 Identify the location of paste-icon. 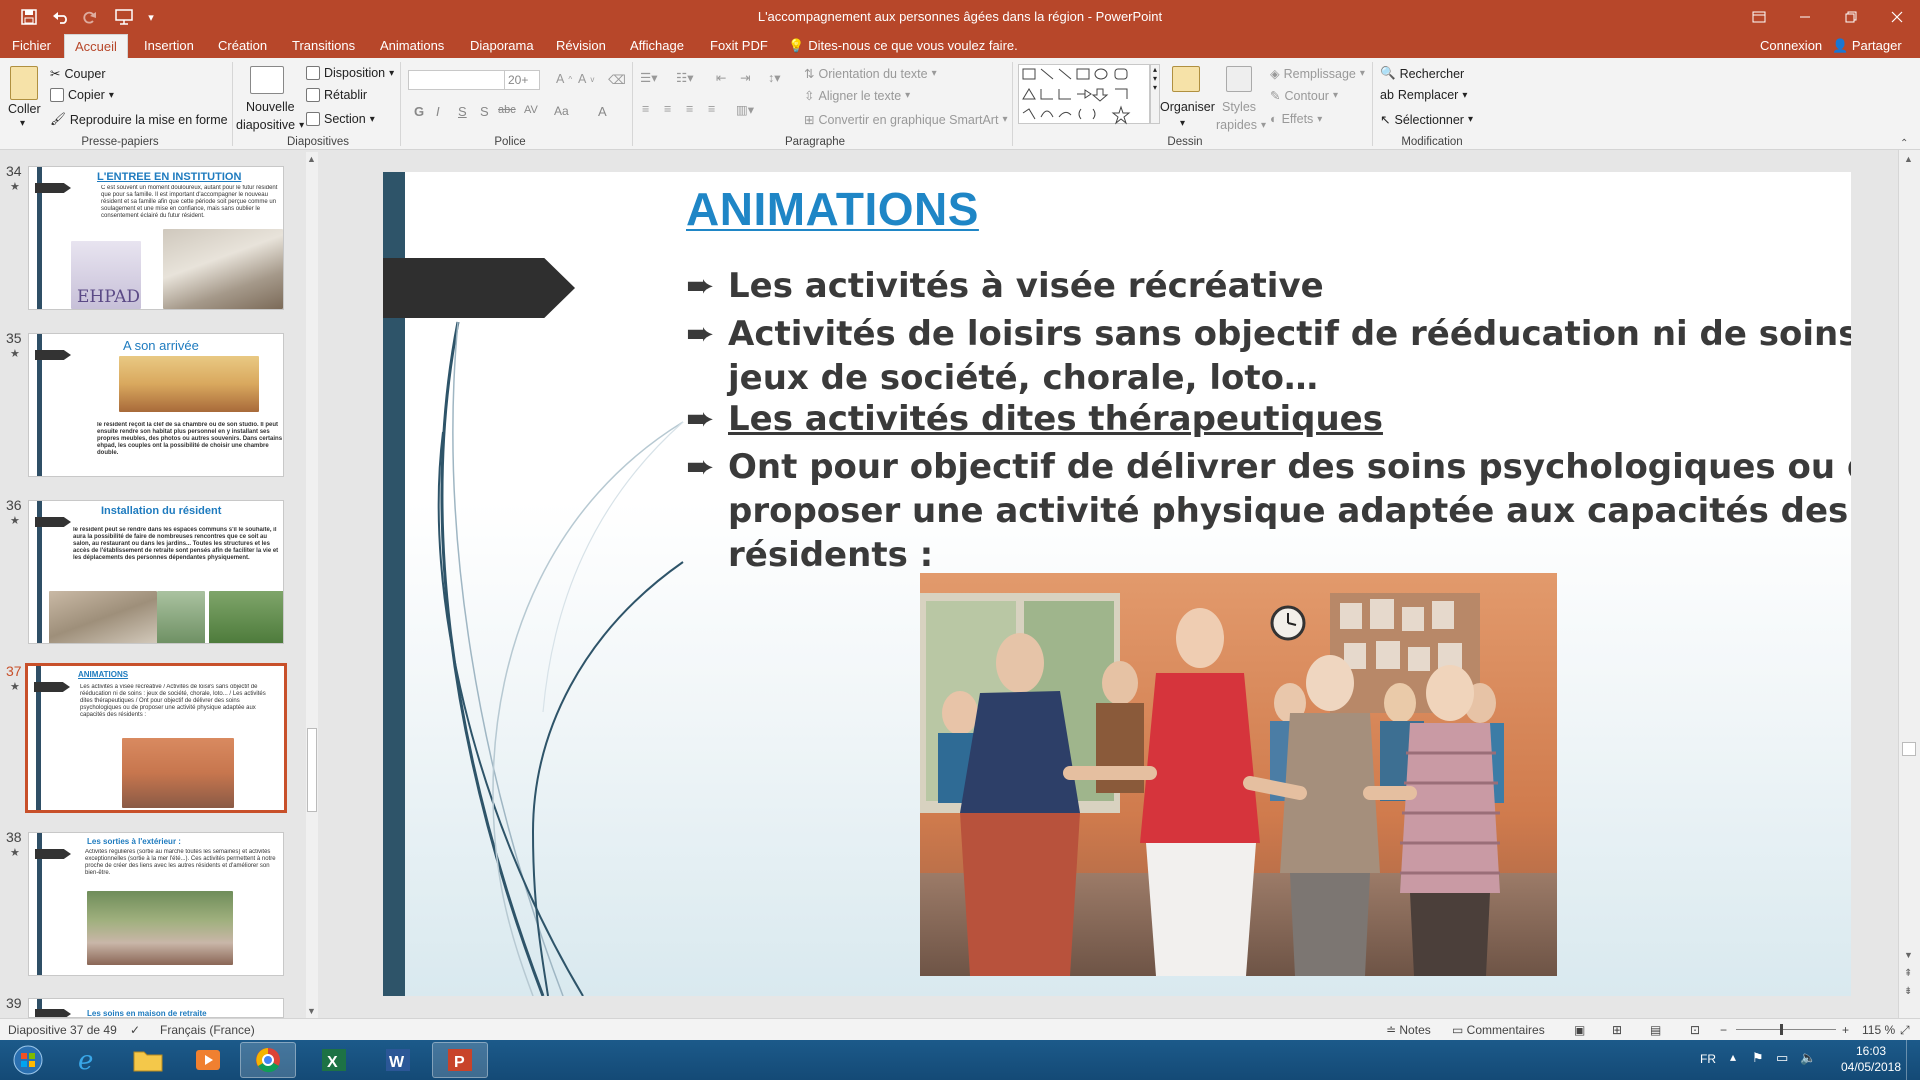
(24, 83).